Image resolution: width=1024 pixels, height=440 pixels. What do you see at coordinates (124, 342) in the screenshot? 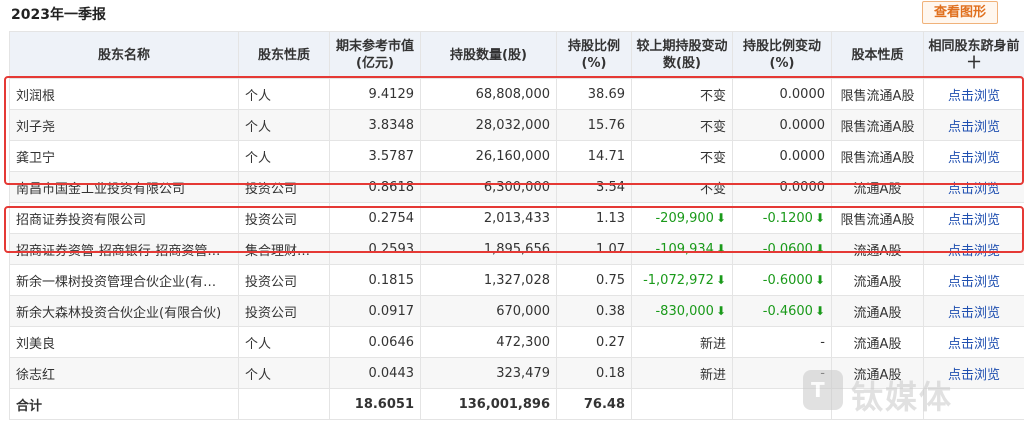
I see `holder-name: 刘美良` at bounding box center [124, 342].